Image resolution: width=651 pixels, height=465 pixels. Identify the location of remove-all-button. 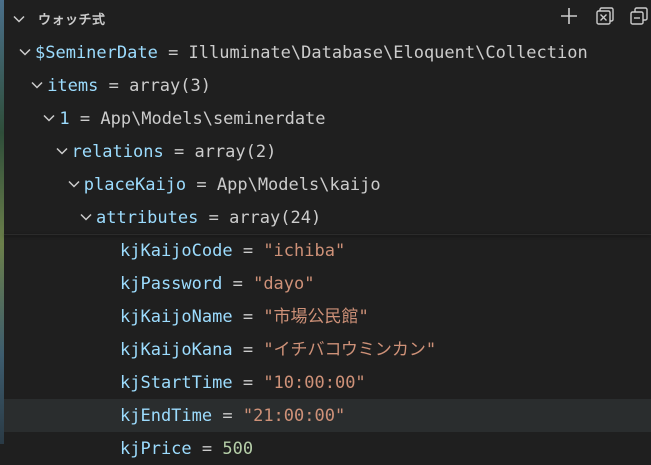
(639, 18).